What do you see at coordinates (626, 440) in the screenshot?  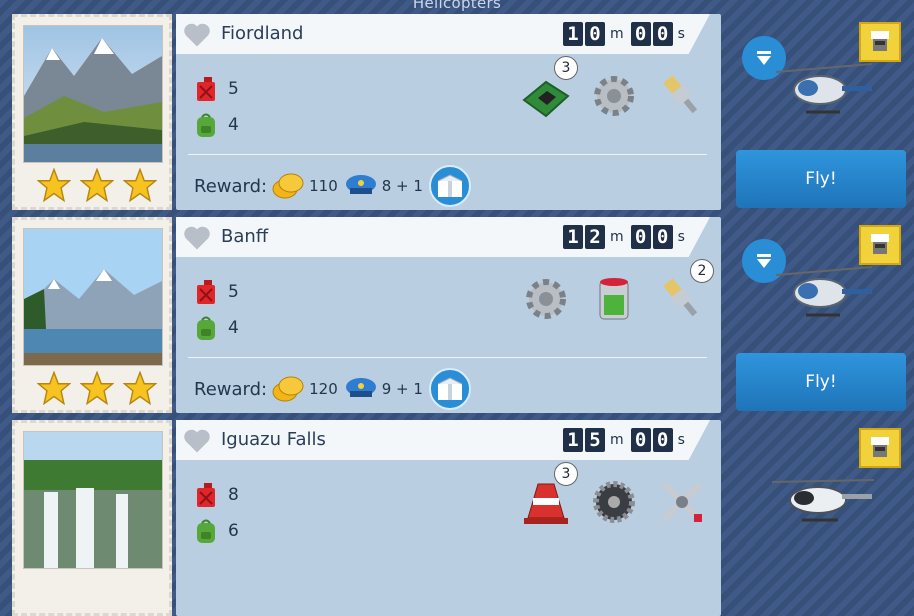 I see `countdown-timer: 1 5 m 0 0 s` at bounding box center [626, 440].